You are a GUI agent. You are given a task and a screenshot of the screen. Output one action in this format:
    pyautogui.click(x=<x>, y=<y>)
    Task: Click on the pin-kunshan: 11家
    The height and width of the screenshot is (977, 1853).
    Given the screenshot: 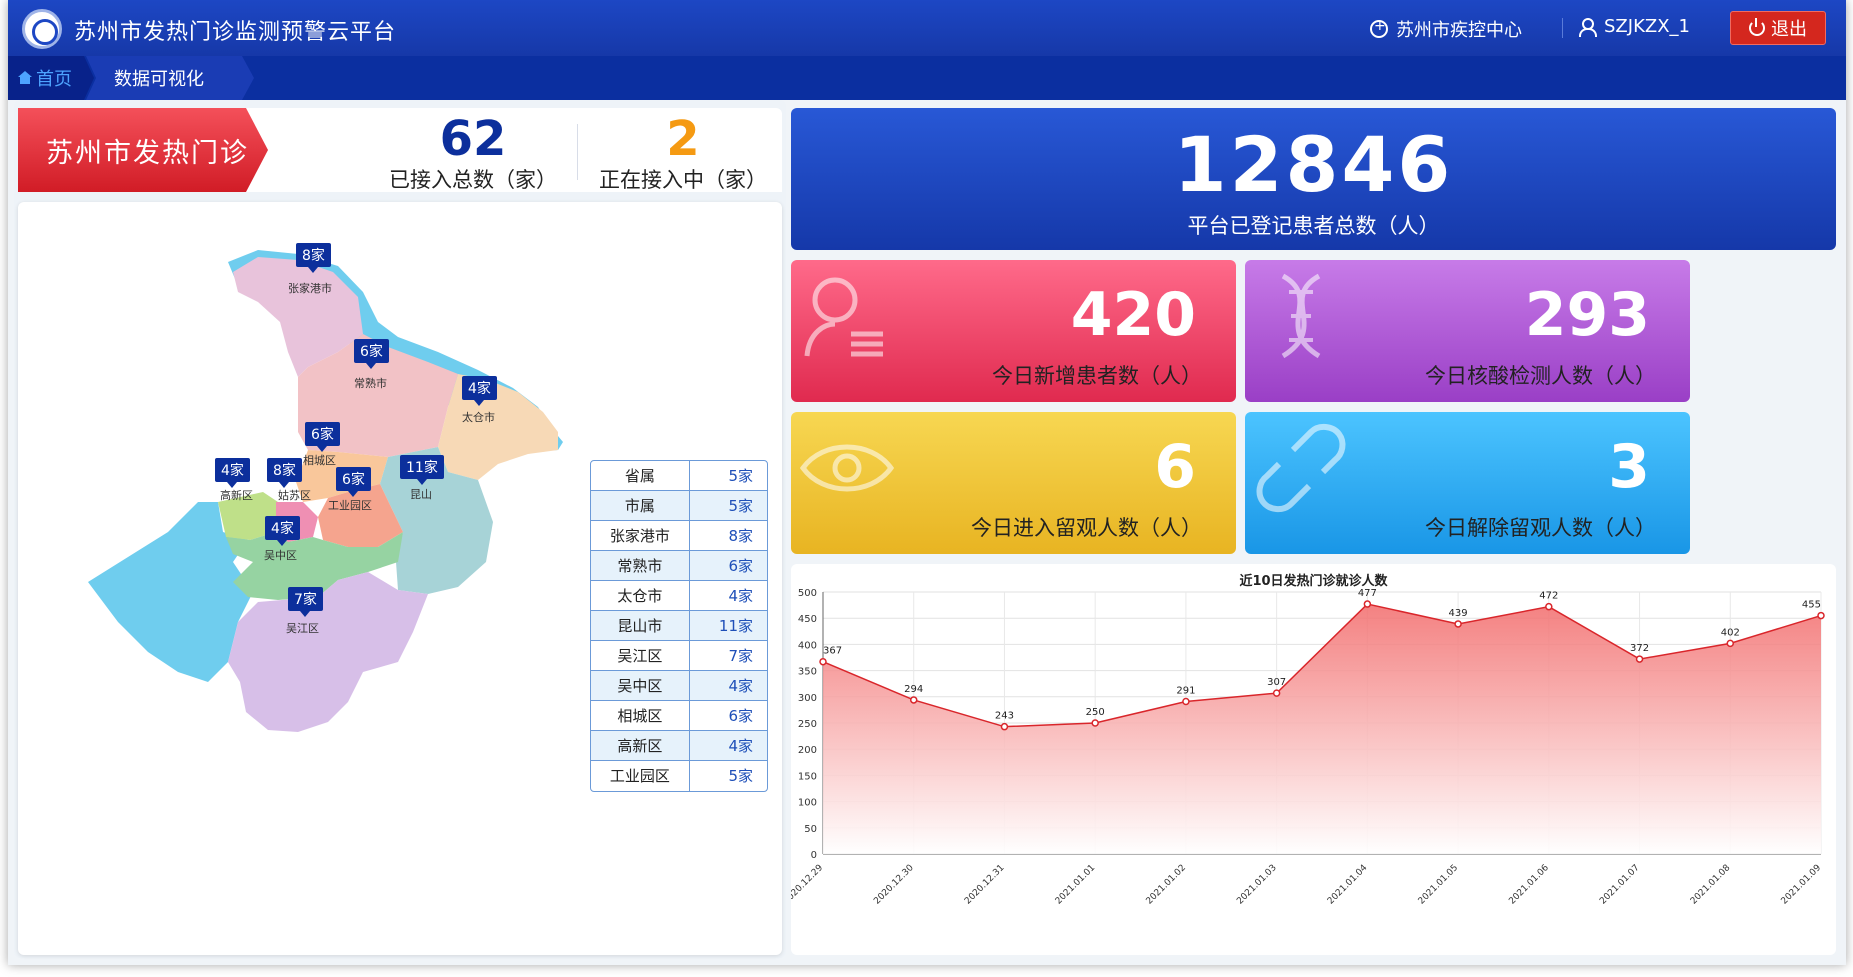 What is the action you would take?
    pyautogui.click(x=422, y=470)
    